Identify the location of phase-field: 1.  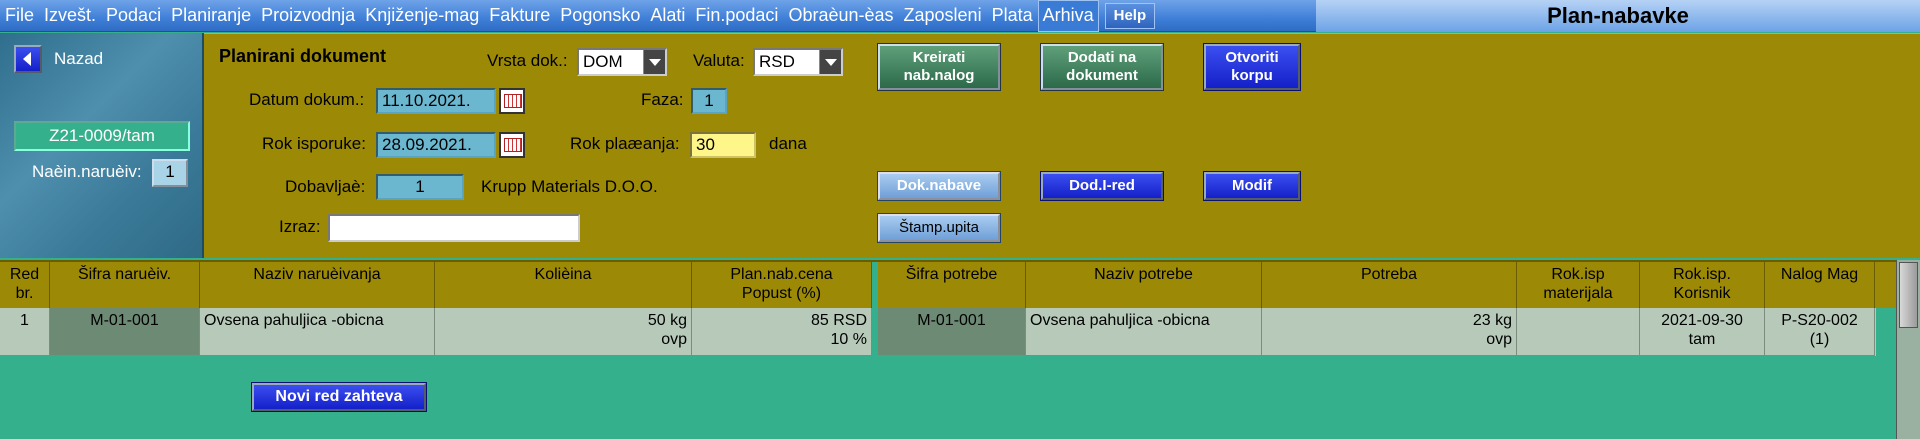
(709, 101).